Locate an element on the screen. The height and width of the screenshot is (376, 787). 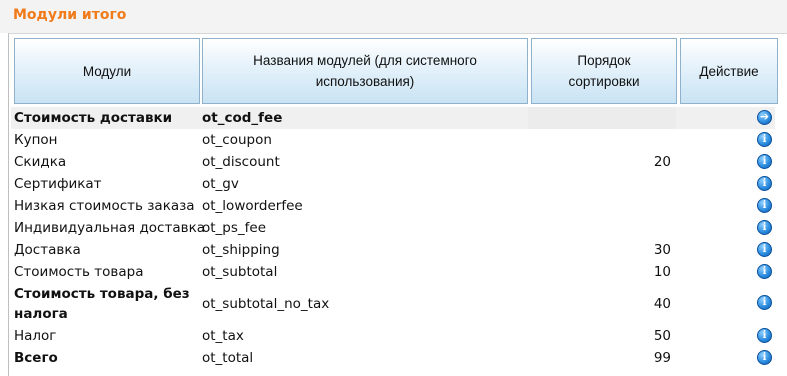
sort-order: 10 is located at coordinates (662, 272).